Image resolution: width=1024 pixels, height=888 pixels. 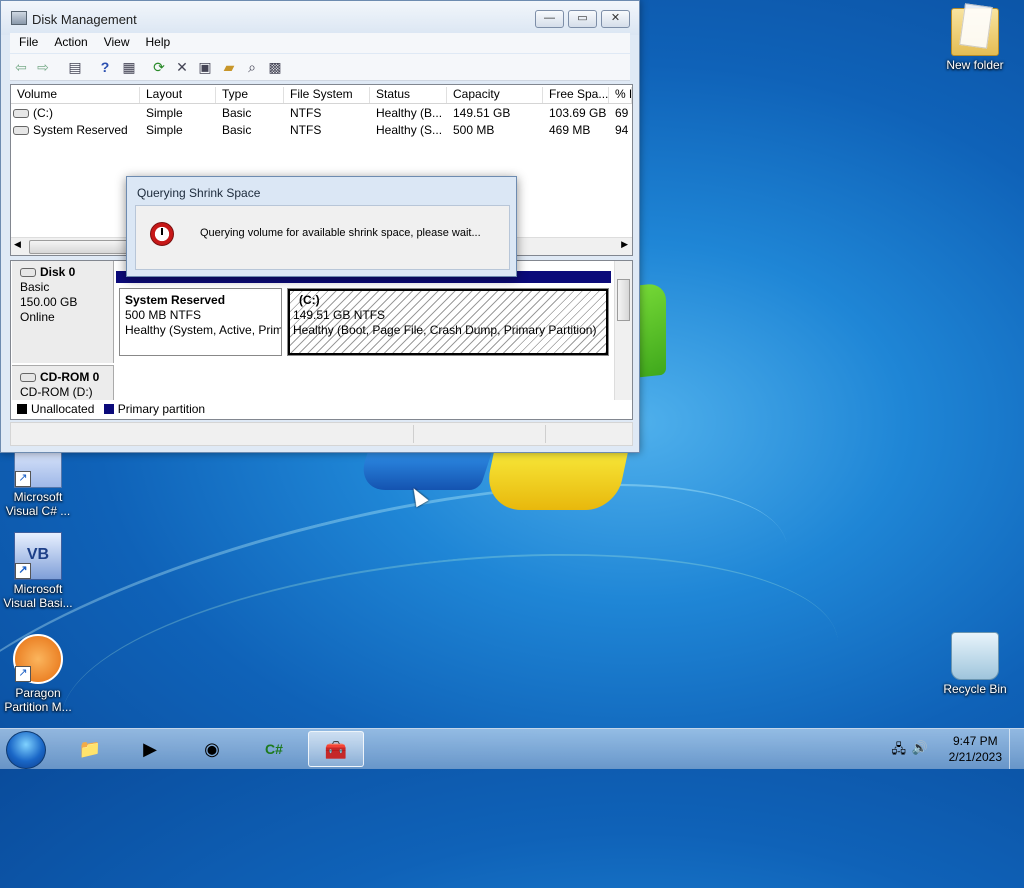 I want to click on cdrom-0-label: CD-ROM 0 CD-ROM (D:), so click(x=63, y=383).